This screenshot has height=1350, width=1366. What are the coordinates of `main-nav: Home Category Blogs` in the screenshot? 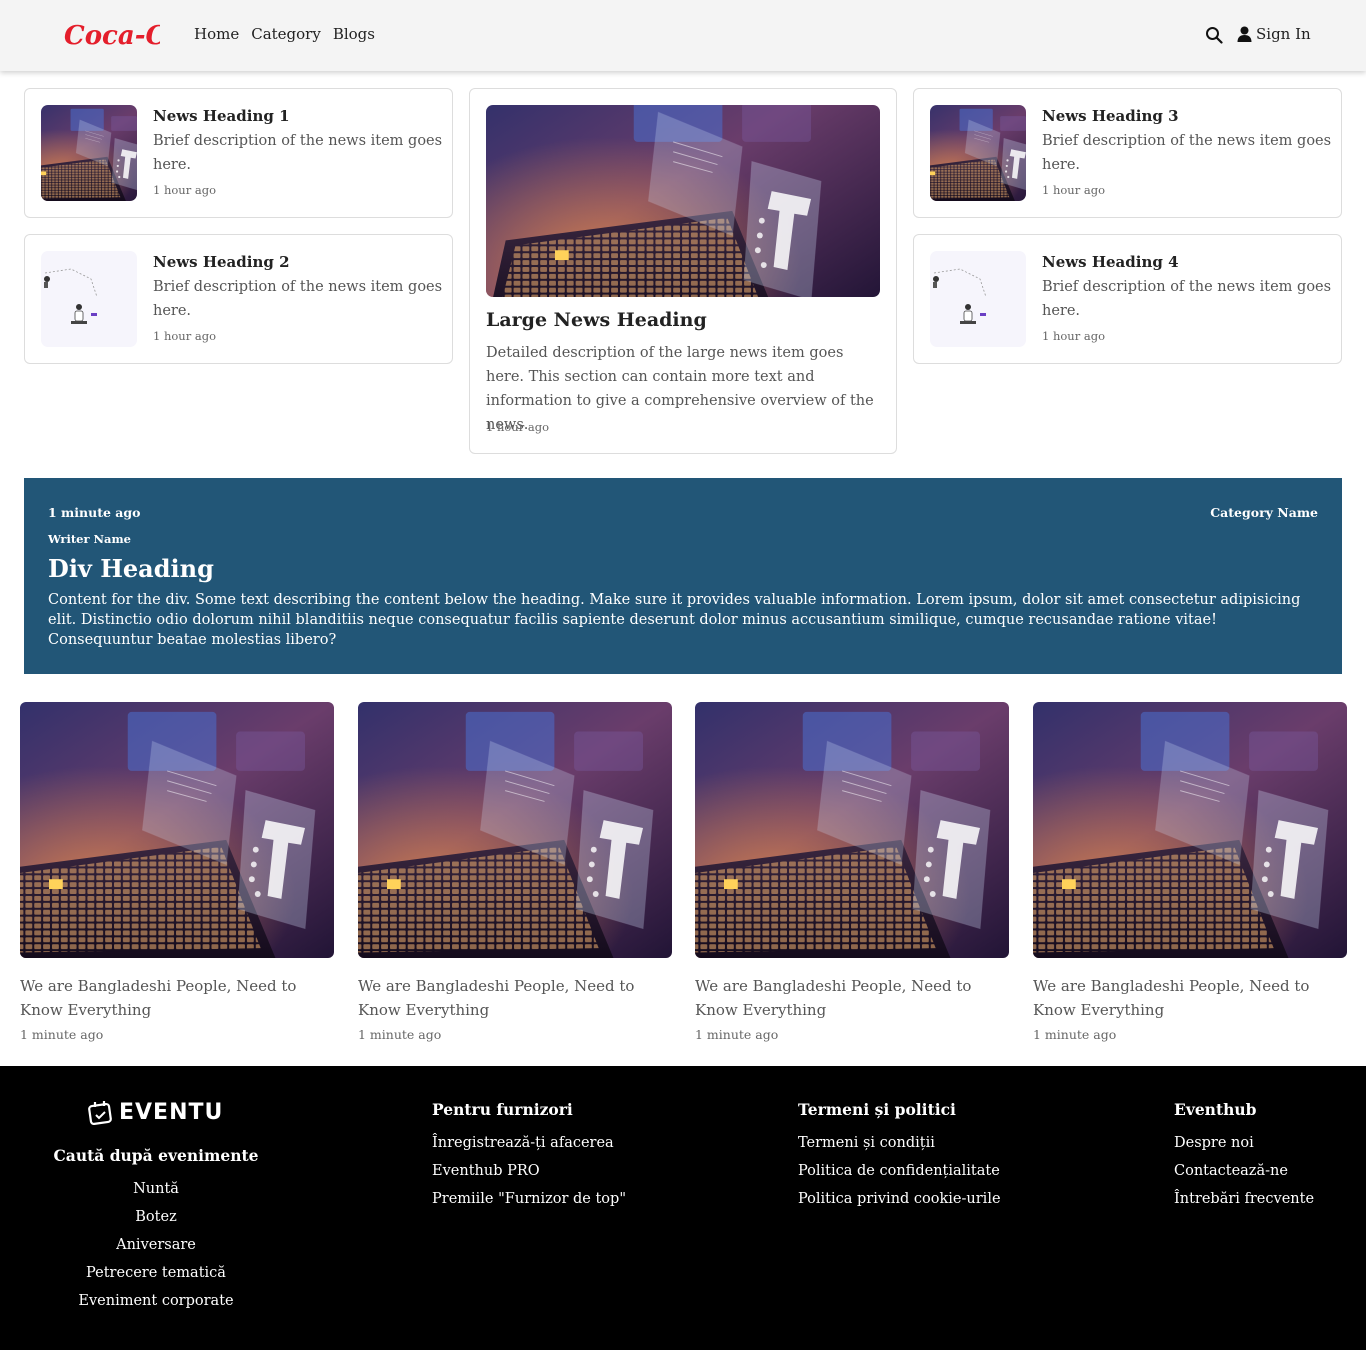 It's located at (284, 34).